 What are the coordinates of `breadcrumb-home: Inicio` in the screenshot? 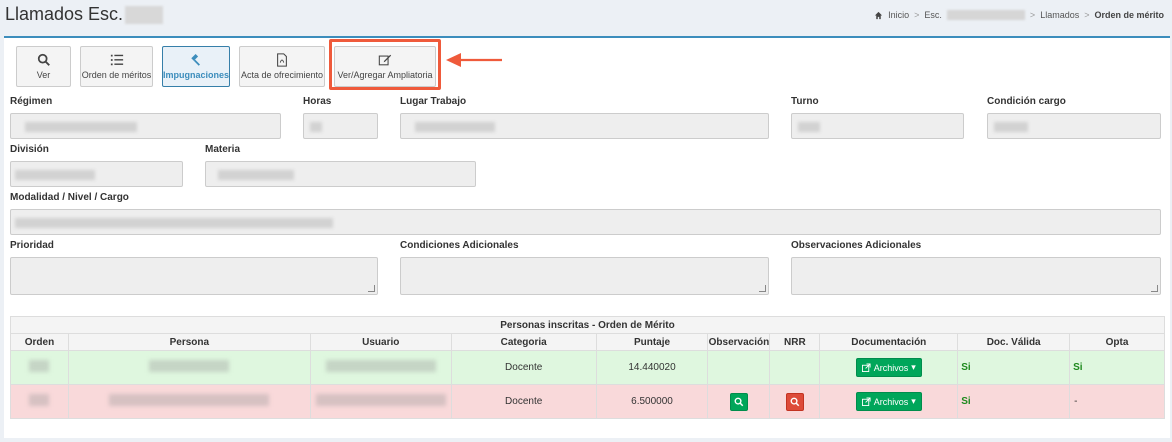 It's located at (898, 15).